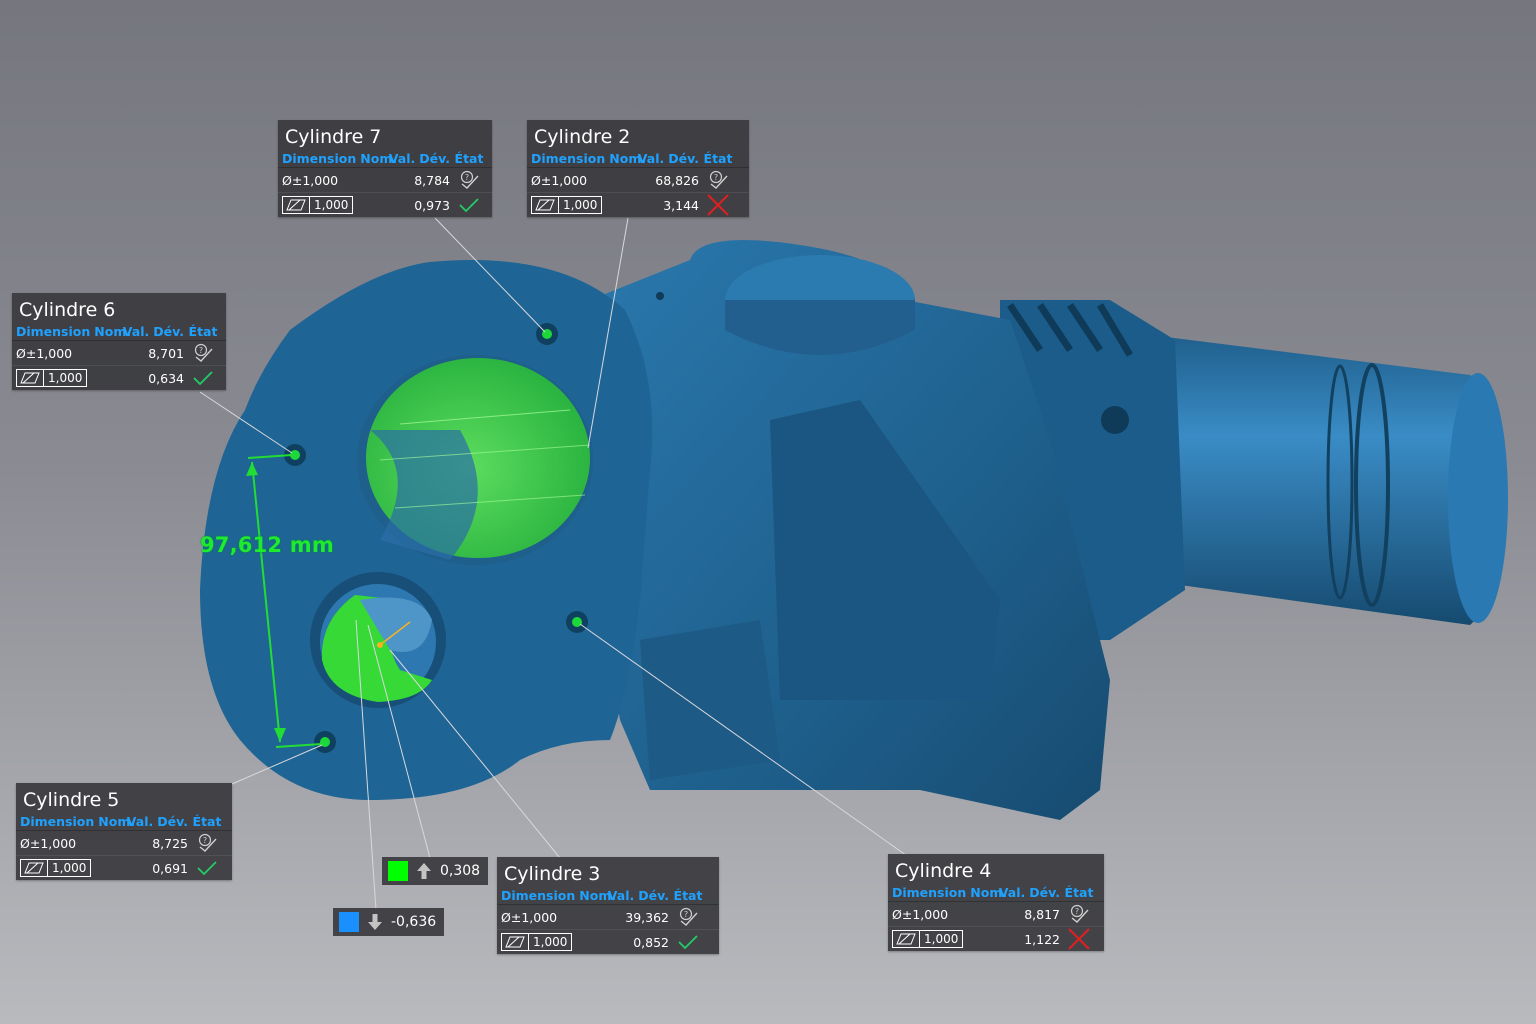  What do you see at coordinates (267, 545) in the screenshot?
I see `distance-label: 97,612 mm` at bounding box center [267, 545].